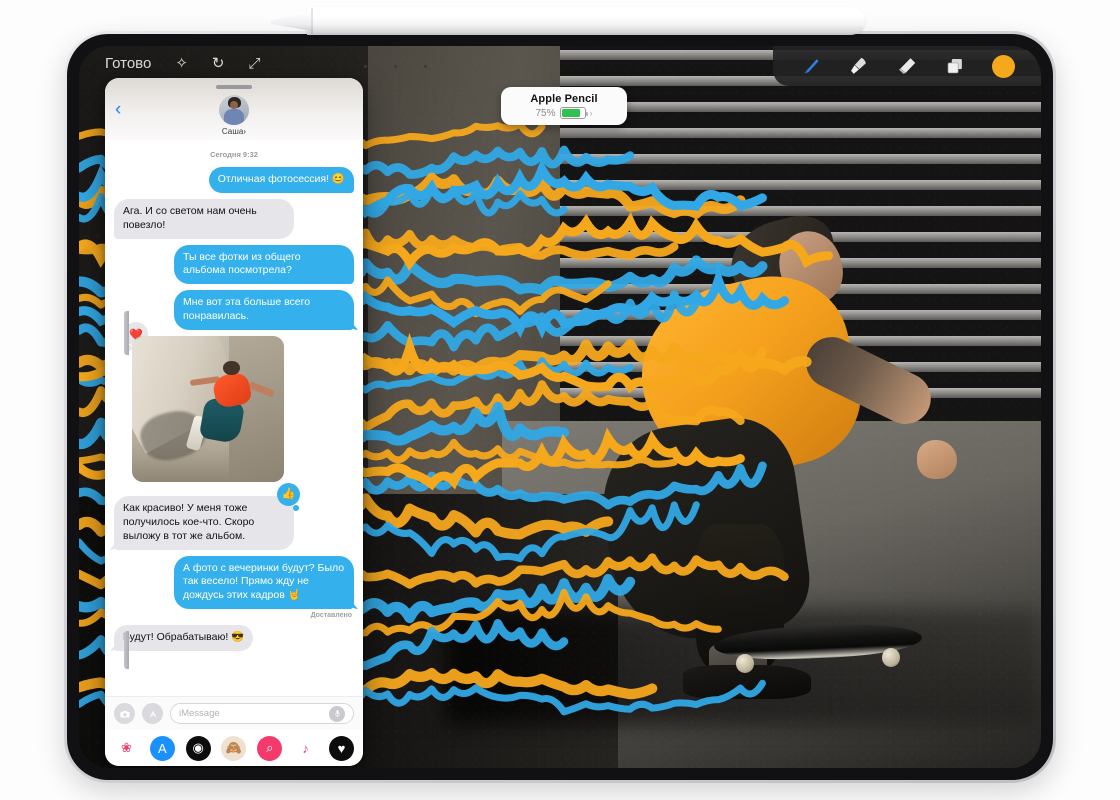  What do you see at coordinates (262, 713) in the screenshot?
I see `message-input: iMessage` at bounding box center [262, 713].